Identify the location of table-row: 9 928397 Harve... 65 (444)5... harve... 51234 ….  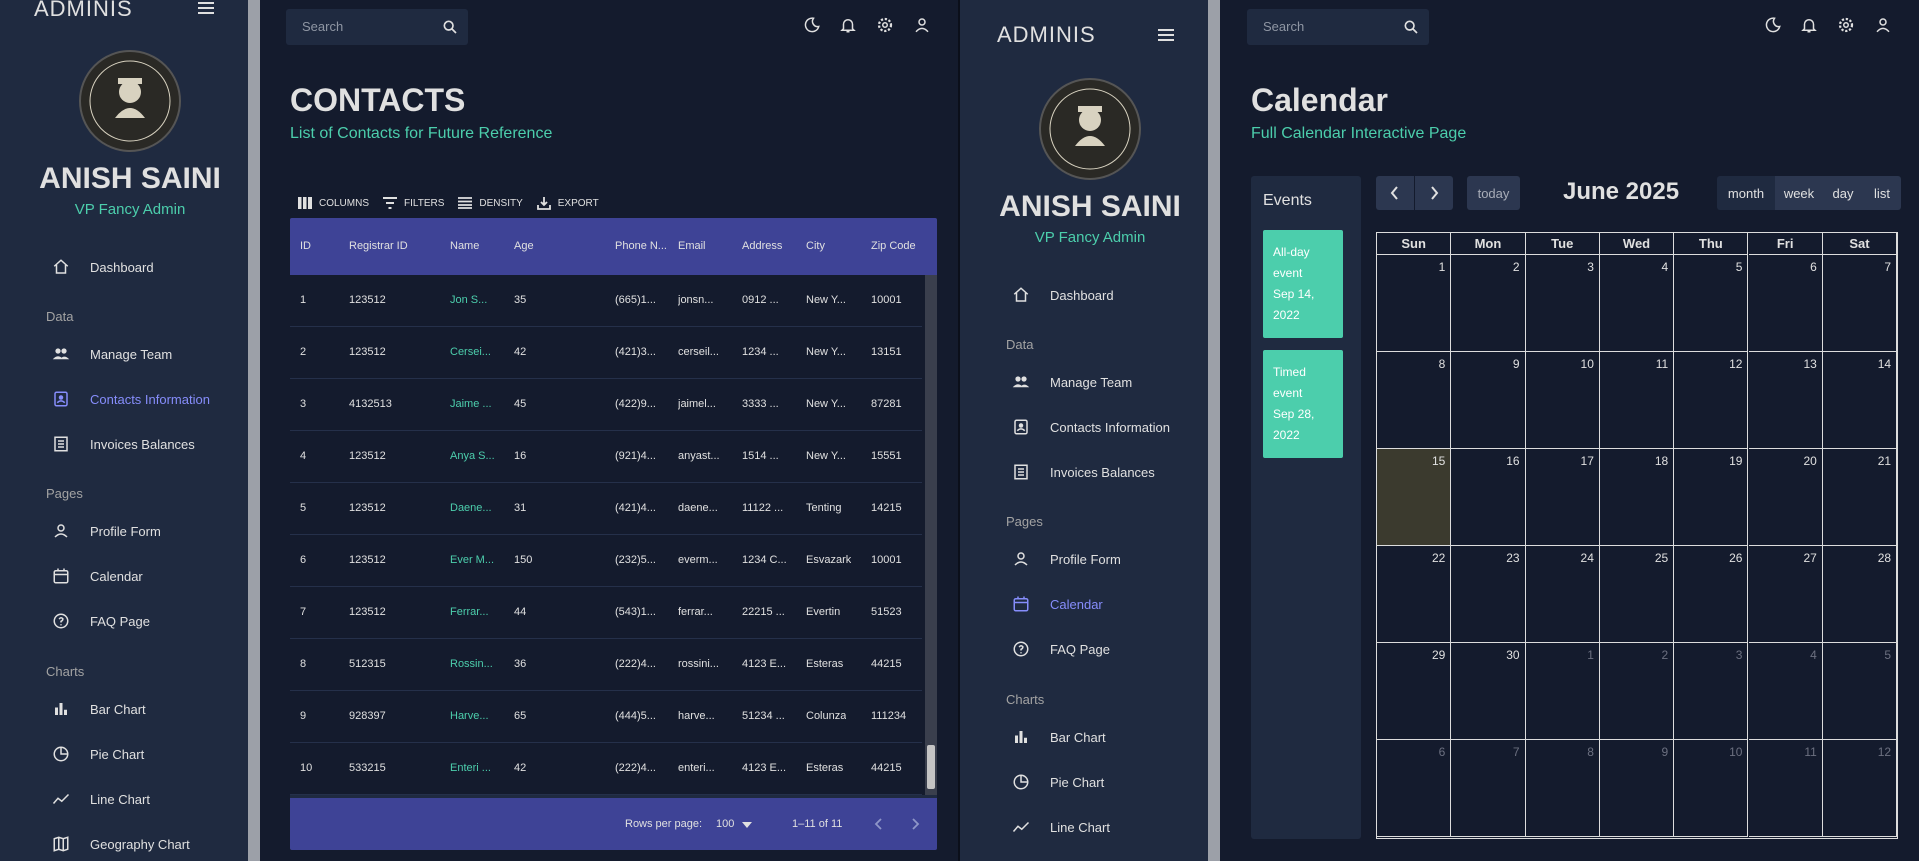
(606, 717).